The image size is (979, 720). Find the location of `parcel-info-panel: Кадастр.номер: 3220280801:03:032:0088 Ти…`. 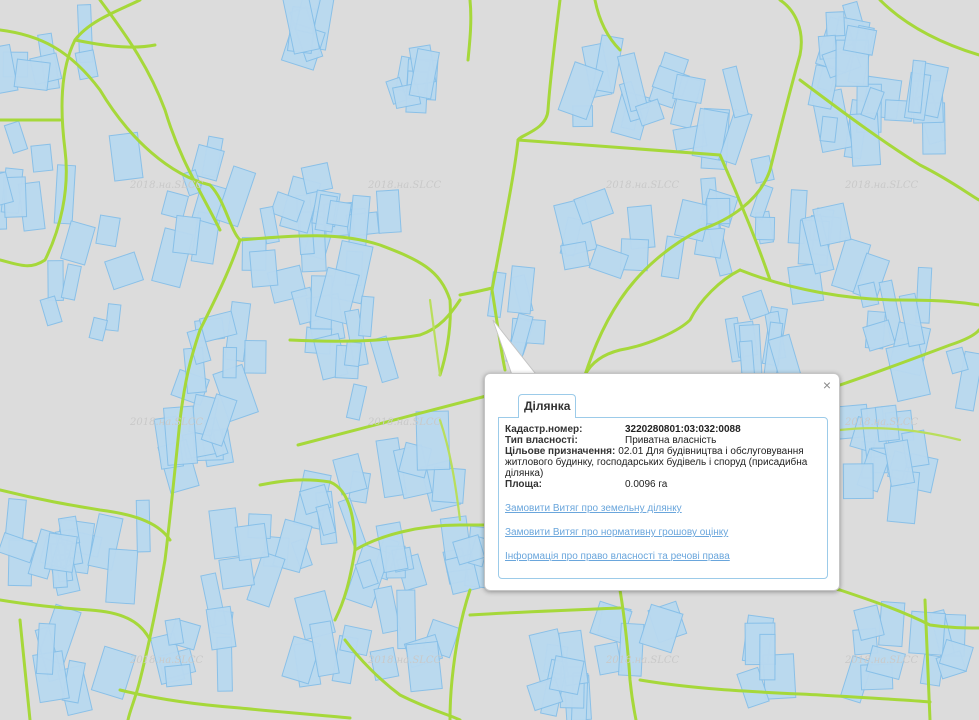

parcel-info-panel: Кадастр.номер: 3220280801:03:032:0088 Ти… is located at coordinates (663, 498).